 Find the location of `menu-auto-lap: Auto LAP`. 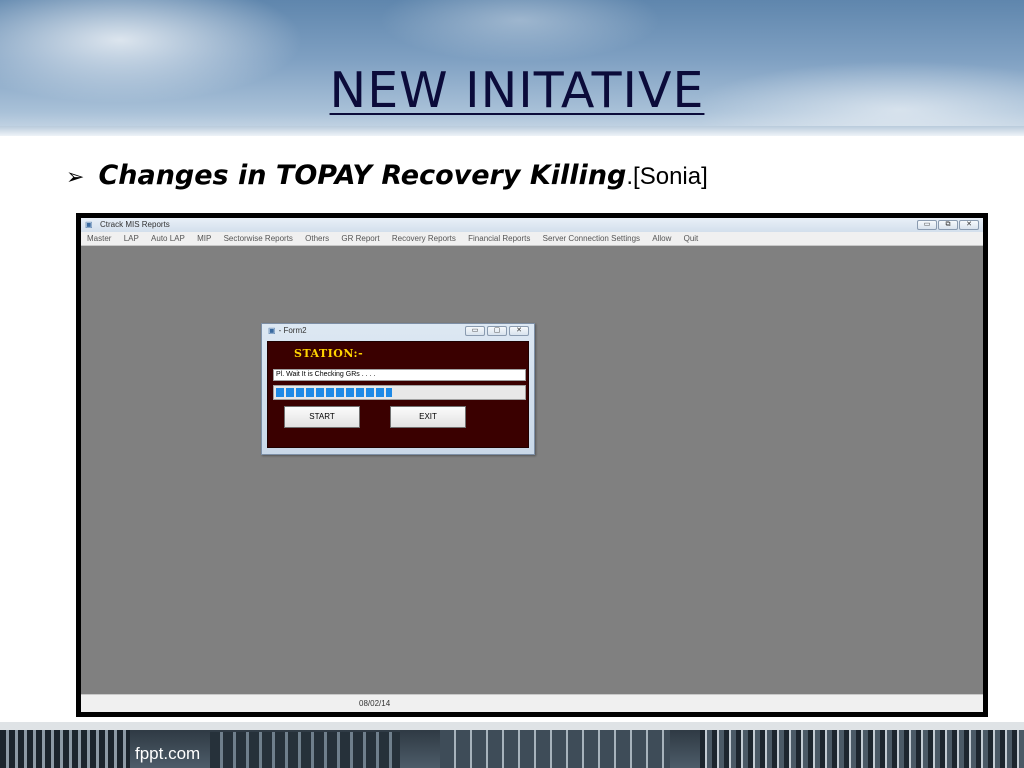

menu-auto-lap: Auto LAP is located at coordinates (168, 238).